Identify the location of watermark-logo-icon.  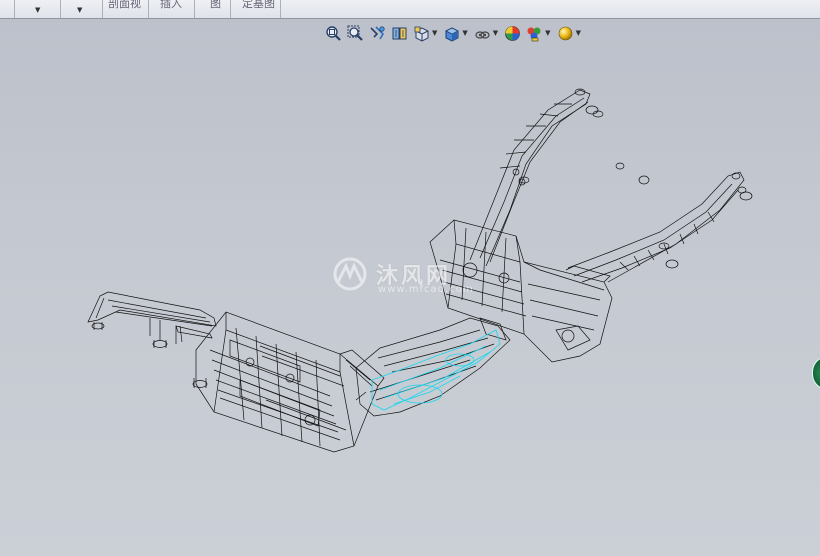
(350, 274).